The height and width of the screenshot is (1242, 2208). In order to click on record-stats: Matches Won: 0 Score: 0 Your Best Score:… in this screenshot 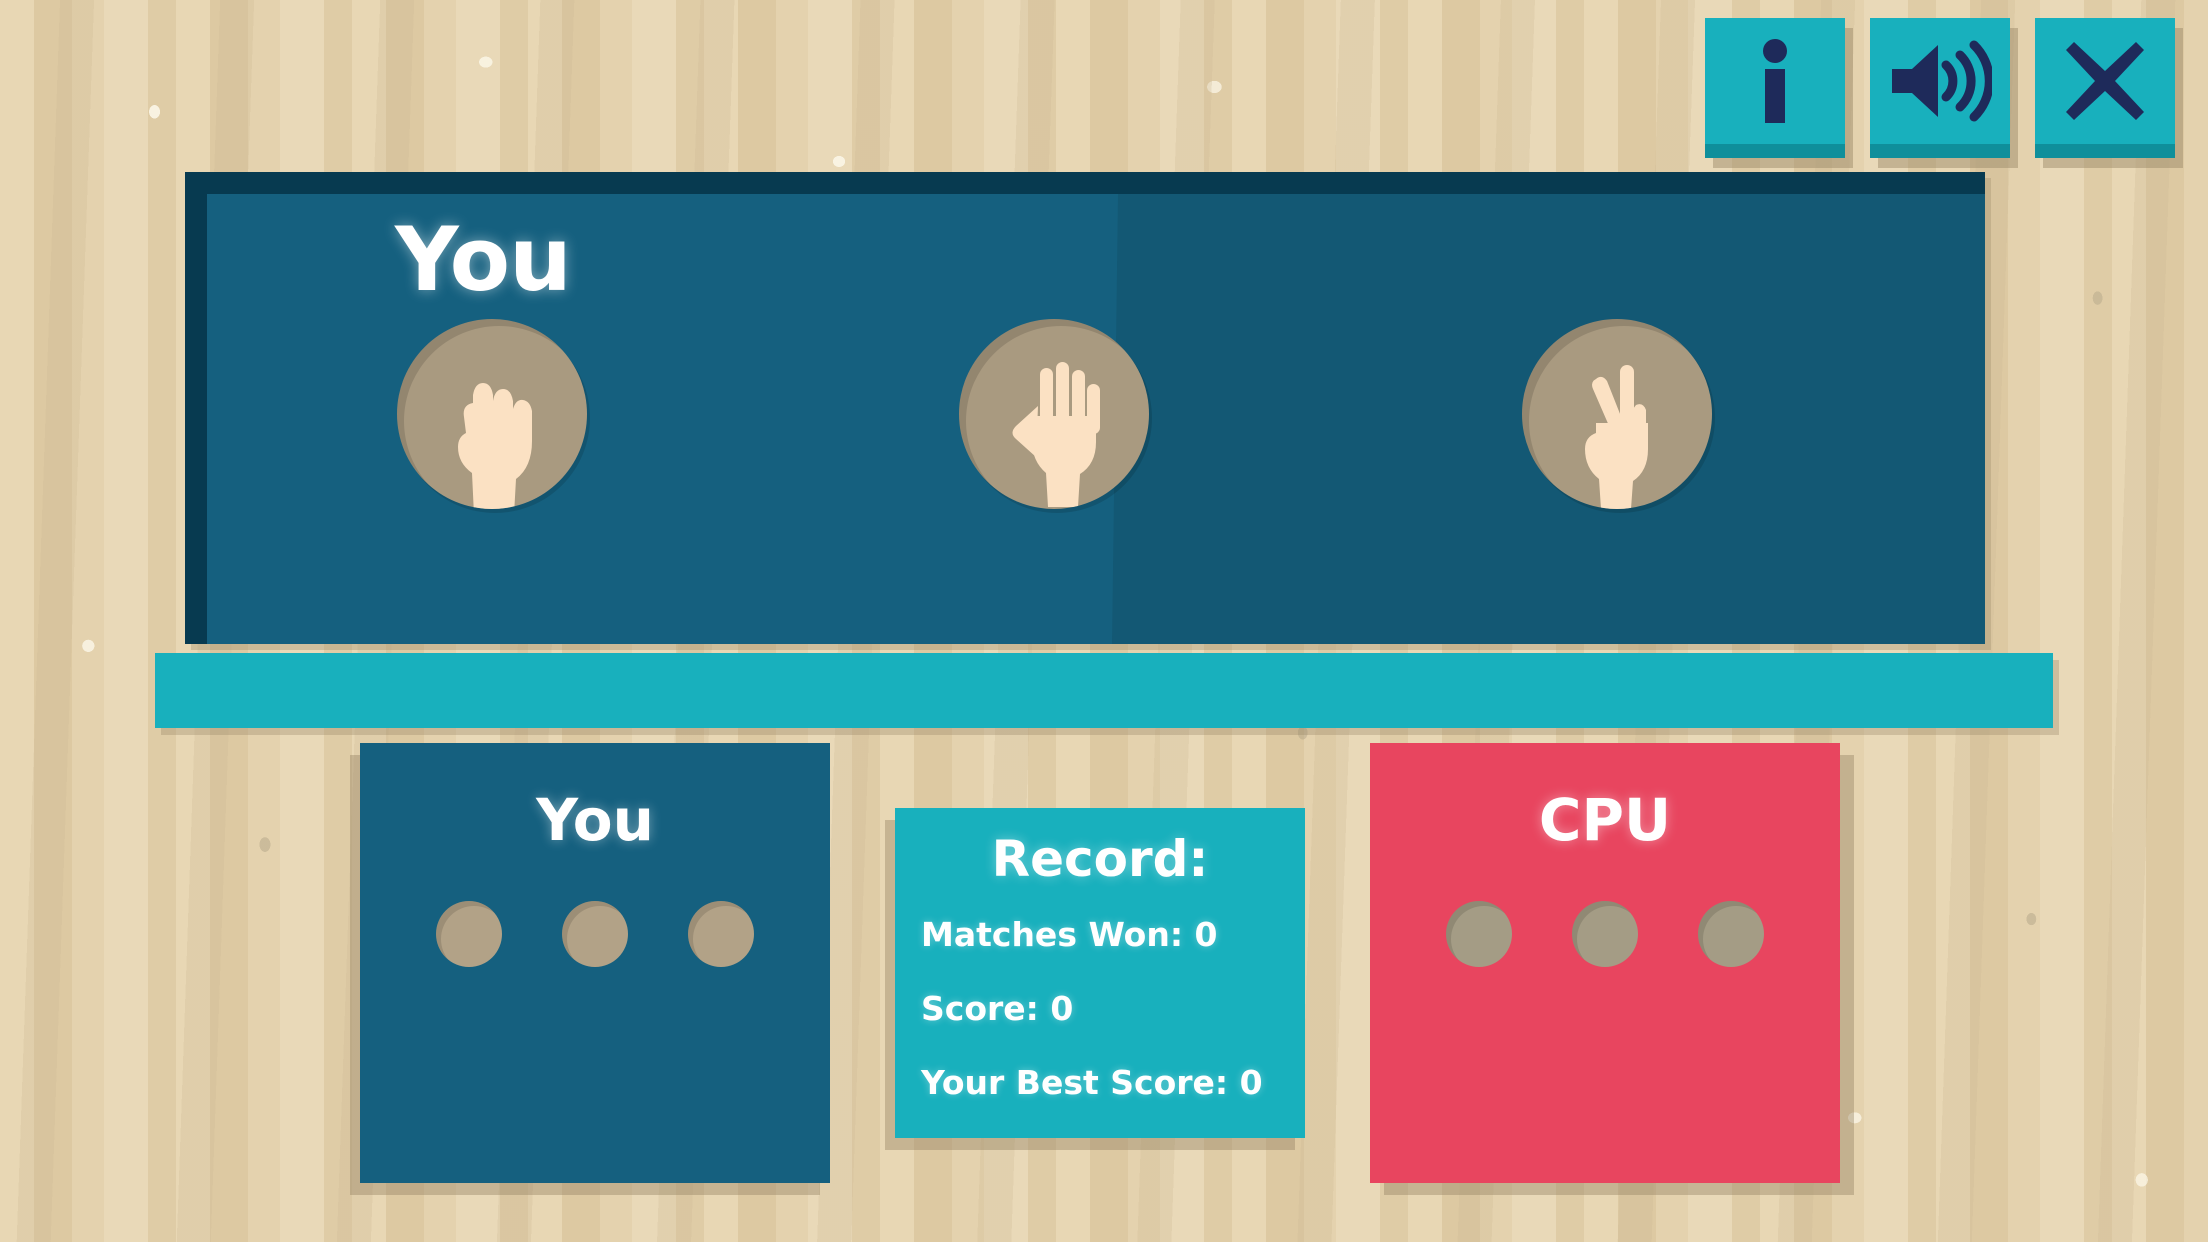, I will do `click(1113, 1008)`.